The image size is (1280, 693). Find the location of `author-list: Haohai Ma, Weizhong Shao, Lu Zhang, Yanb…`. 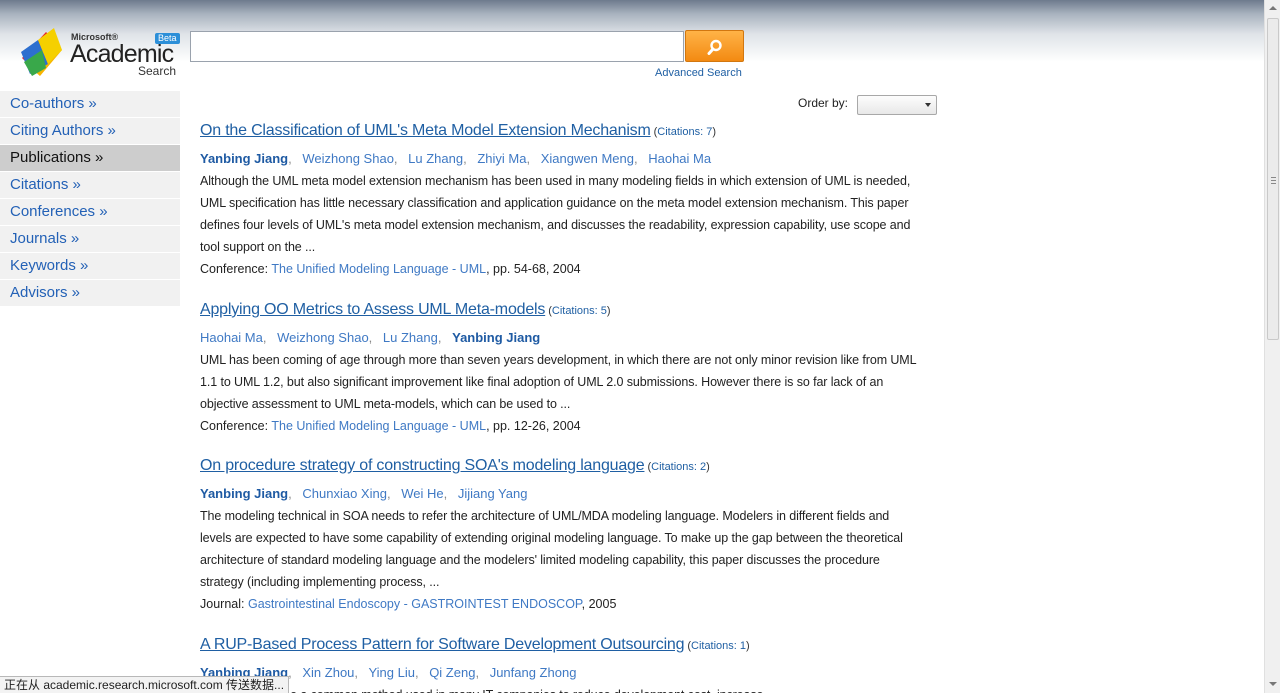

author-list: Haohai Ma, Weizhong Shao, Lu Zhang, Yanb… is located at coordinates (370, 337).